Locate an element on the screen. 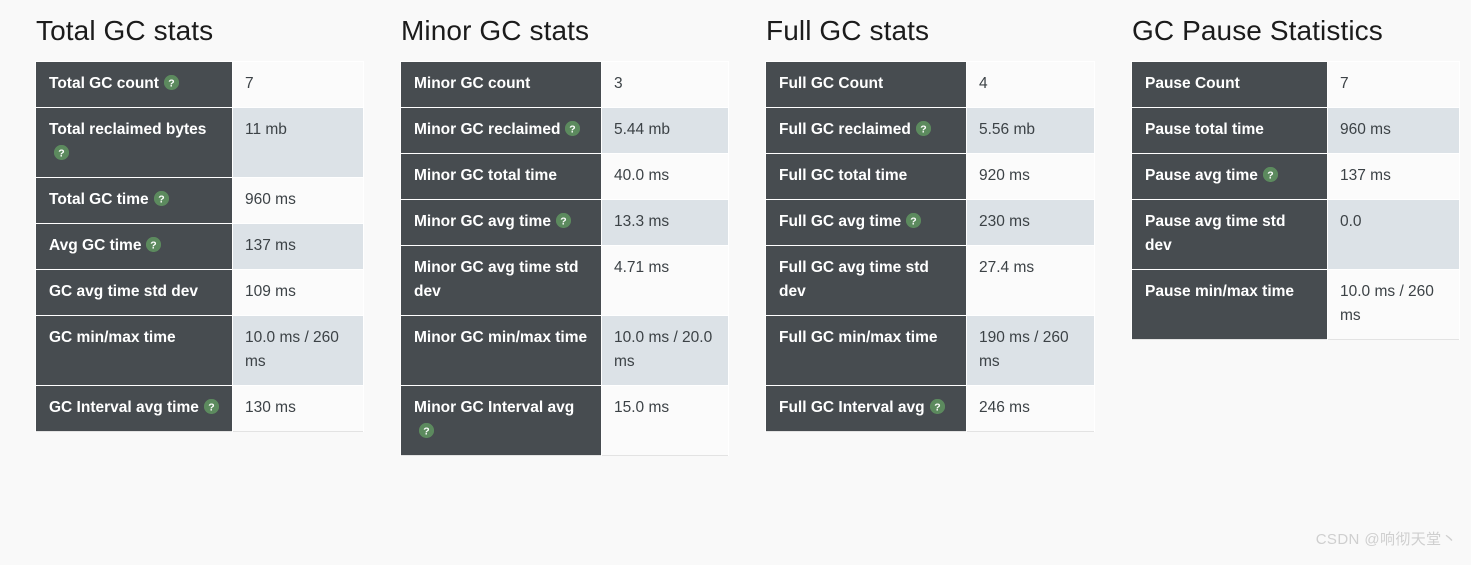  stat-label-cell: Minor GC min/max time is located at coordinates (501, 350).